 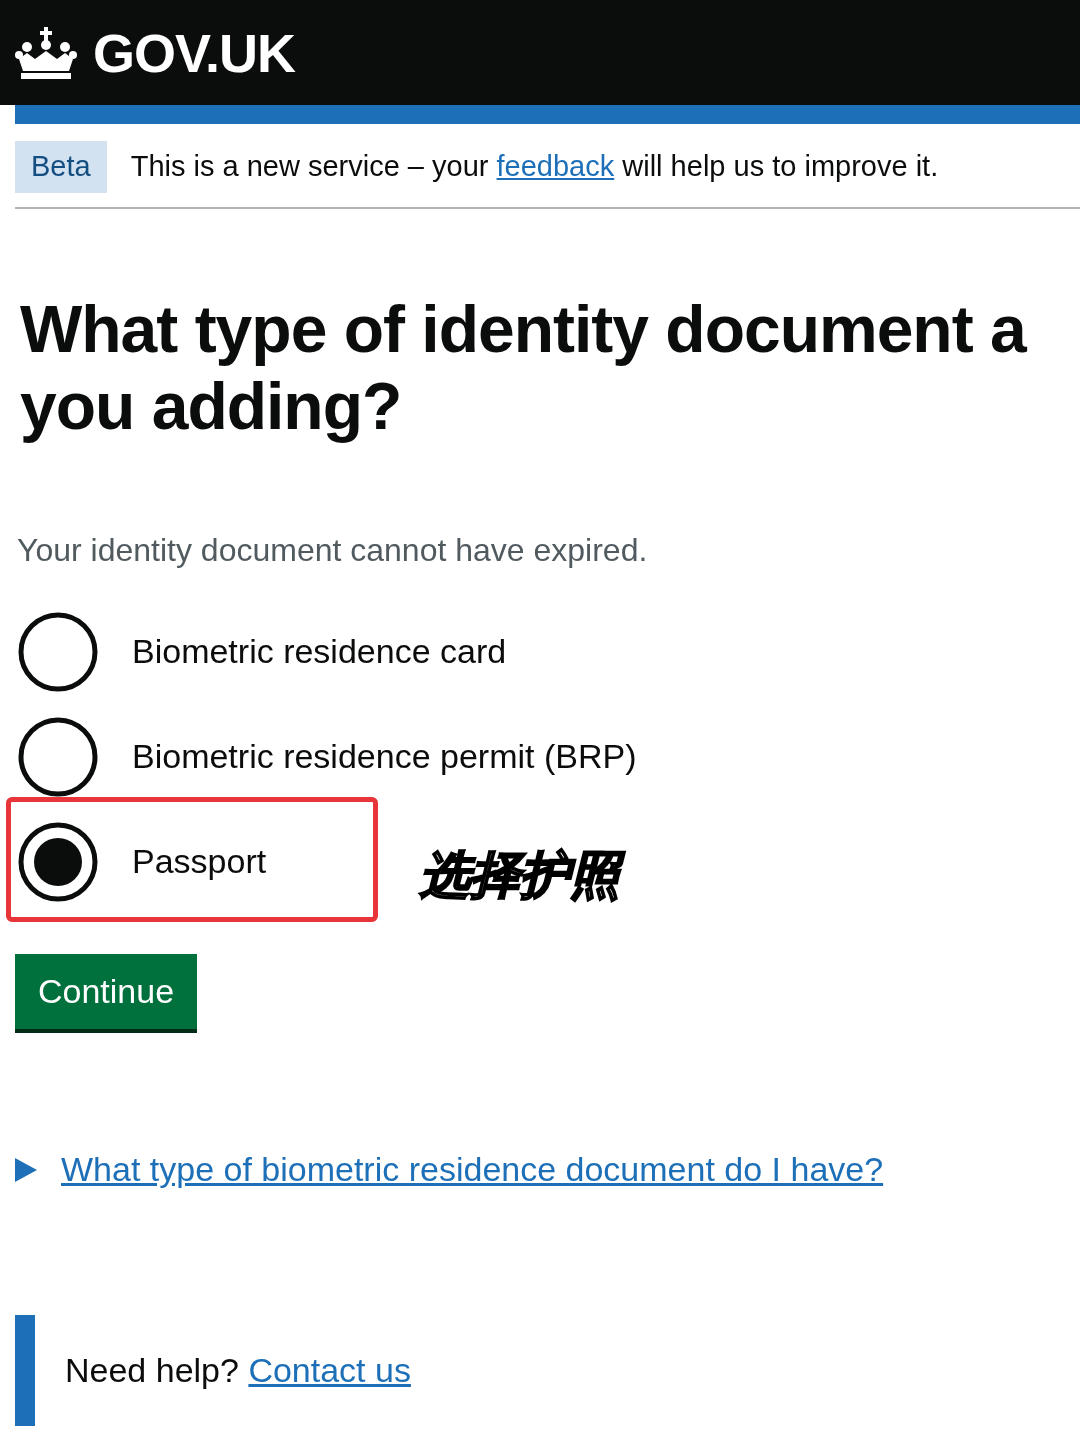 I want to click on selected-radio-button, so click(x=58, y=861).